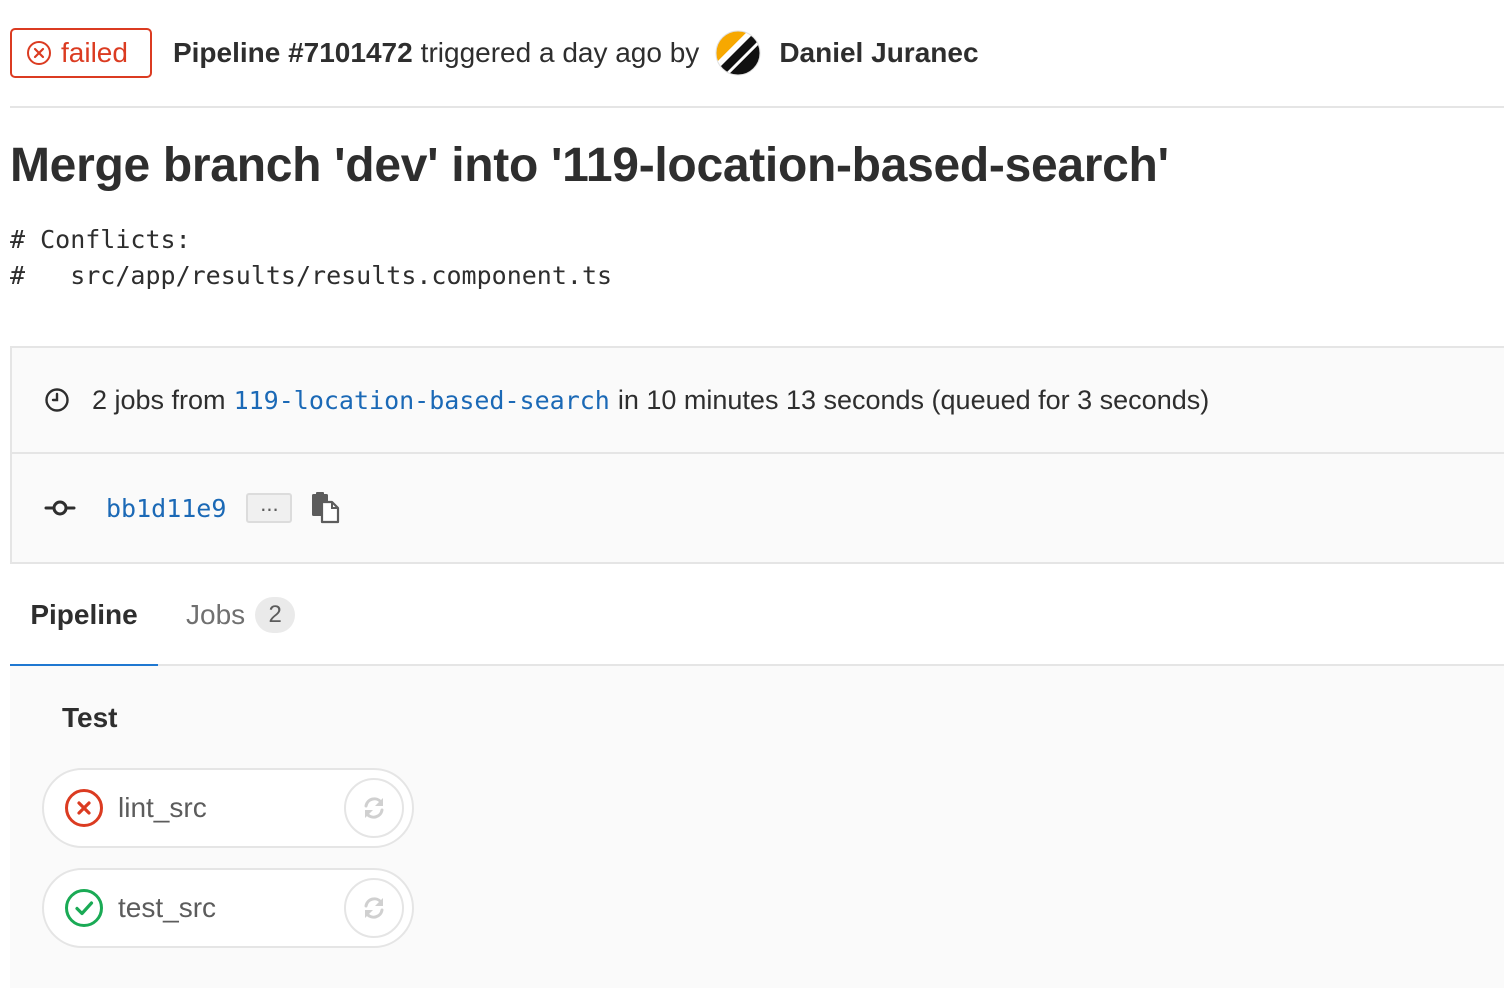  What do you see at coordinates (60, 508) in the screenshot?
I see `commit-icon` at bounding box center [60, 508].